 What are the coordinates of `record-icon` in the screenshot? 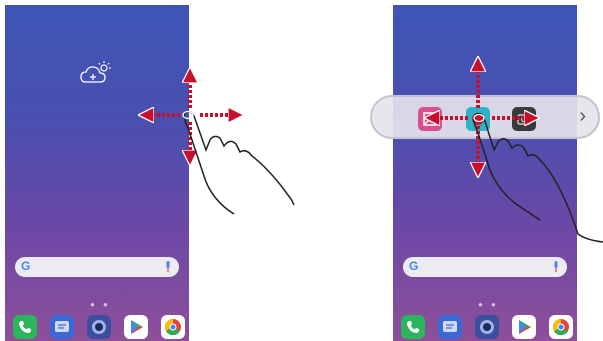 It's located at (478, 119).